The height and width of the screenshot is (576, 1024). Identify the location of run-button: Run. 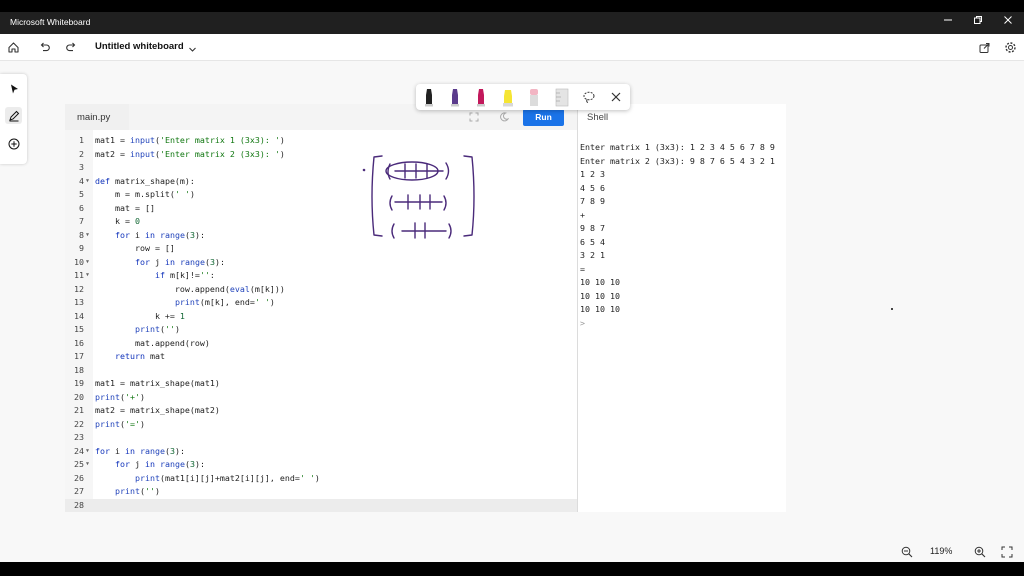
(543, 117).